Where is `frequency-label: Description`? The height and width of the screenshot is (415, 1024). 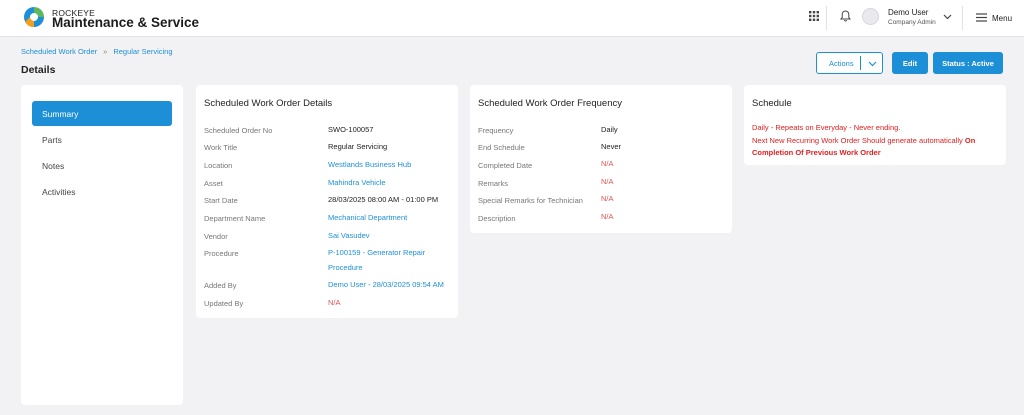
frequency-label: Description is located at coordinates (497, 218).